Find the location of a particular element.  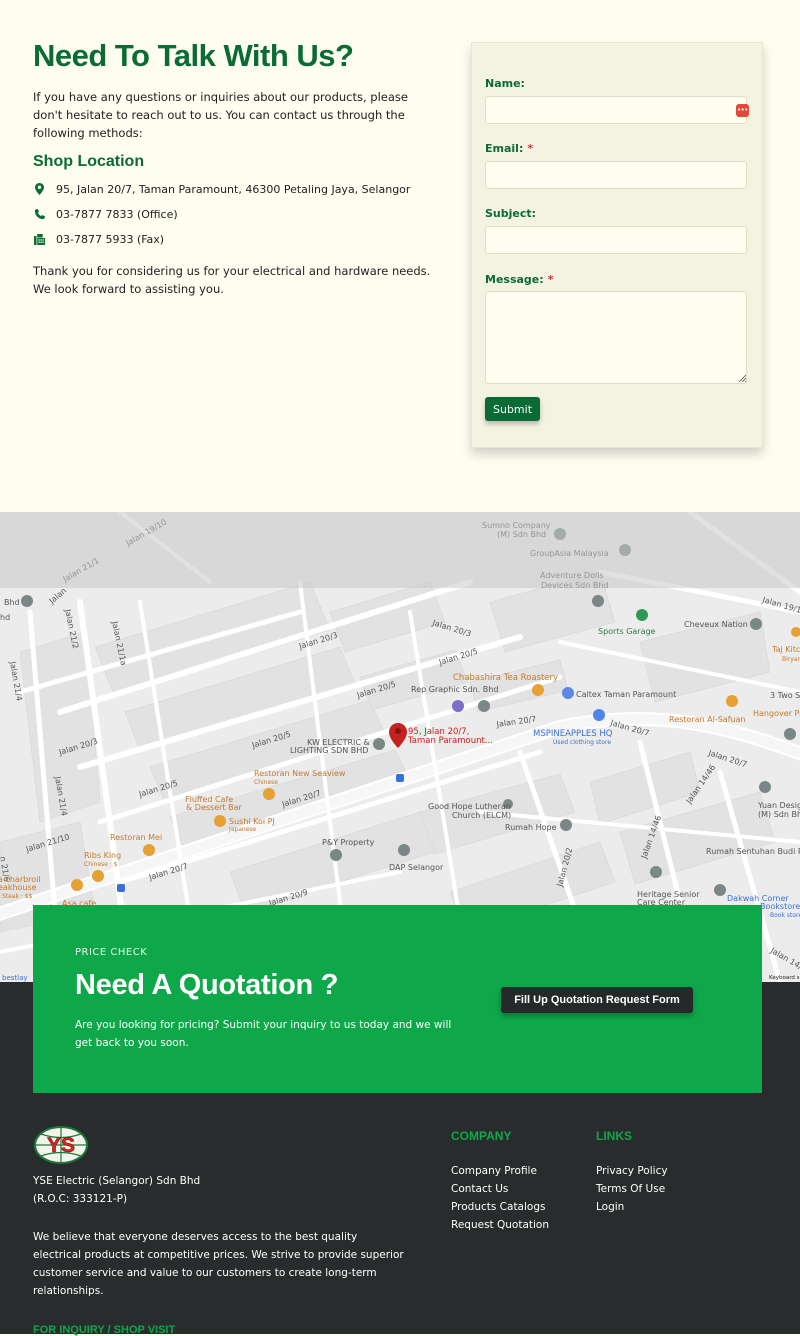

svg-text: Sports Garage is located at coordinates (627, 631).